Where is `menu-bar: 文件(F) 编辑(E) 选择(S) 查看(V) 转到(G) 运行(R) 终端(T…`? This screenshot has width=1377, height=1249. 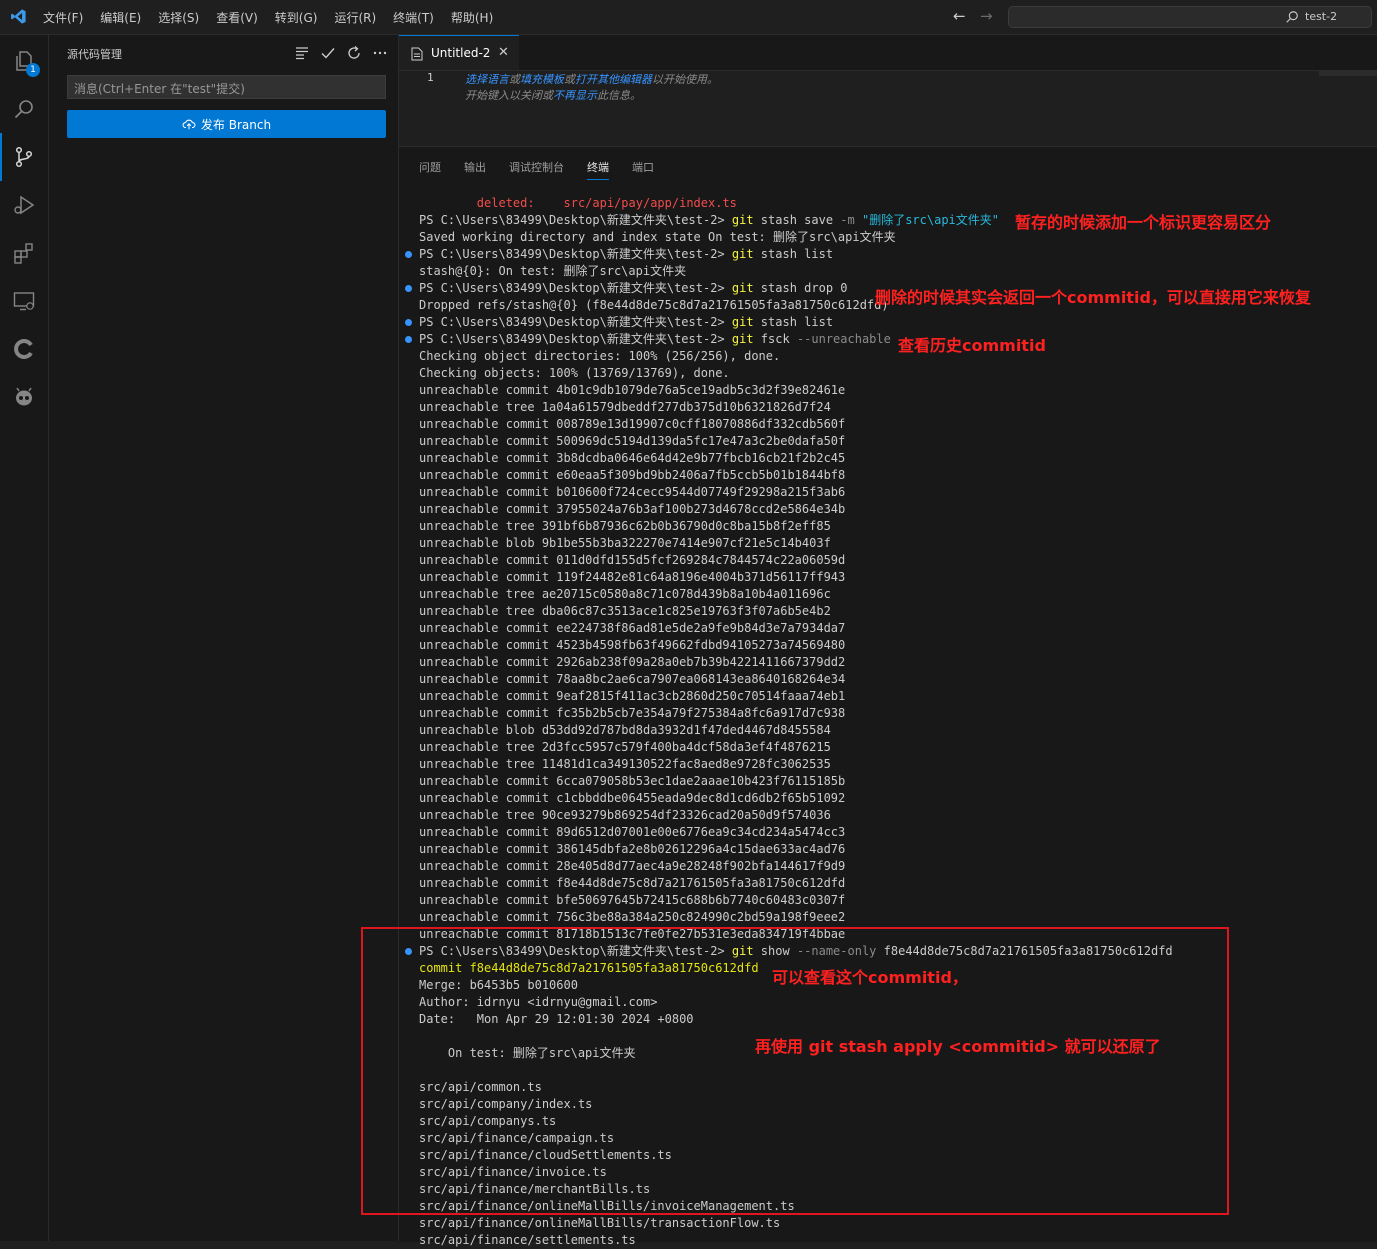 menu-bar: 文件(F) 编辑(E) 选择(S) 查看(V) 转到(G) 运行(R) 终端(T… is located at coordinates (276, 17).